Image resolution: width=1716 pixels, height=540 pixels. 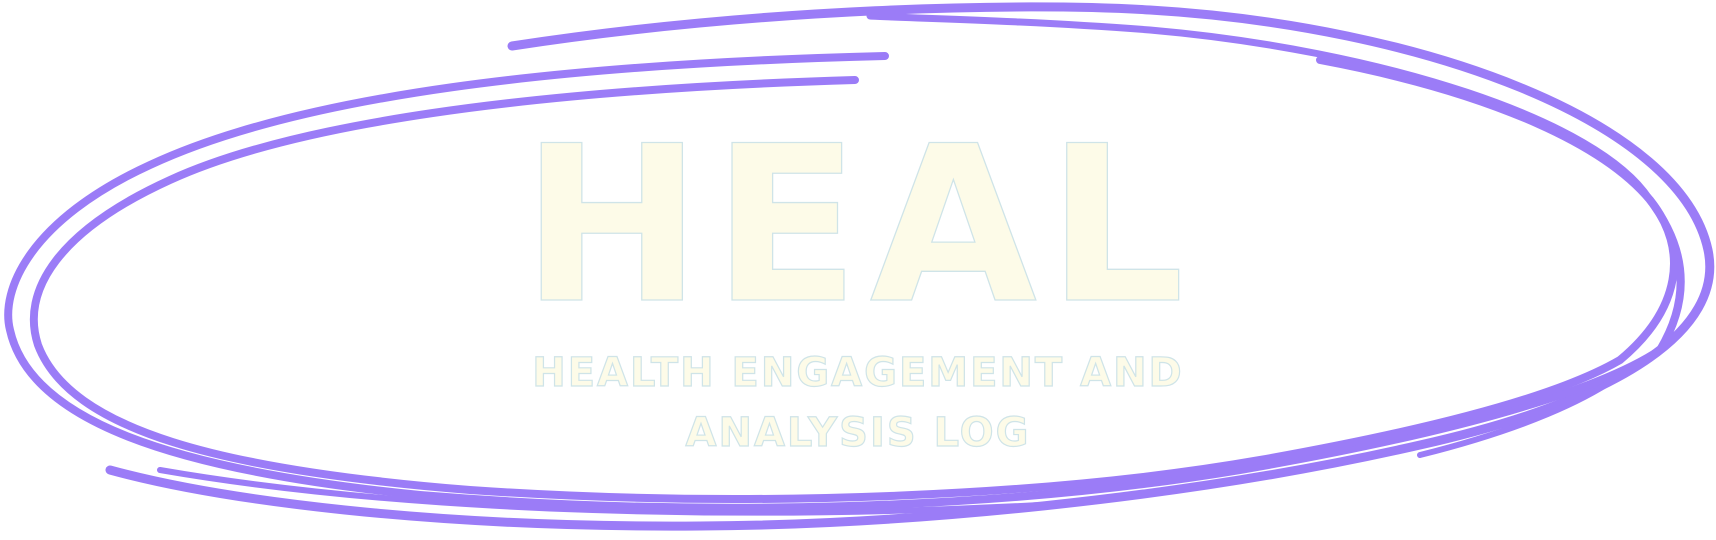 What do you see at coordinates (858, 432) in the screenshot?
I see `logo-tagline-line-2: ANALYSIS LOG` at bounding box center [858, 432].